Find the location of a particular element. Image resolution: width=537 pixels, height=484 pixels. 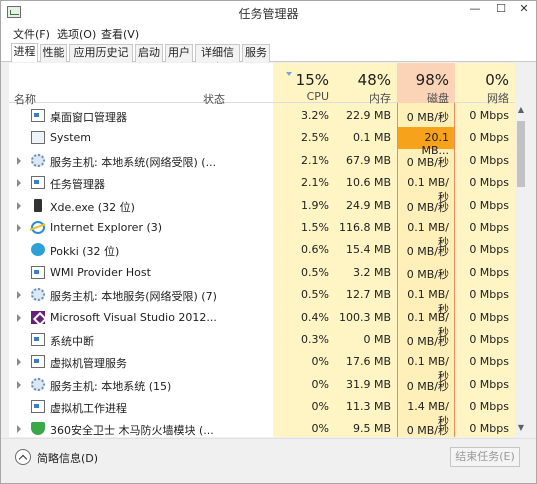

title-bar: 任务管理器 — ☐ ✕ is located at coordinates (268, 13).